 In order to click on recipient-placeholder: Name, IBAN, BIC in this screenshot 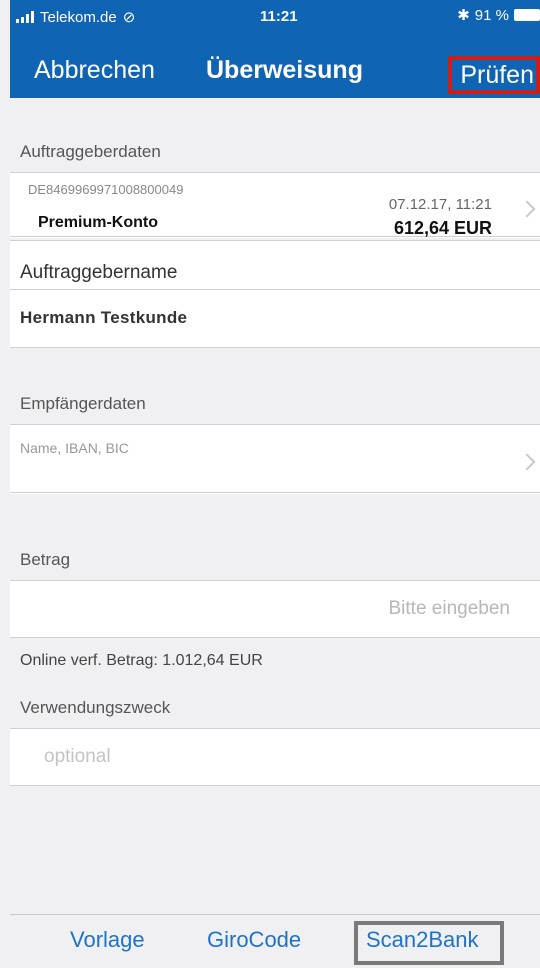, I will do `click(74, 448)`.